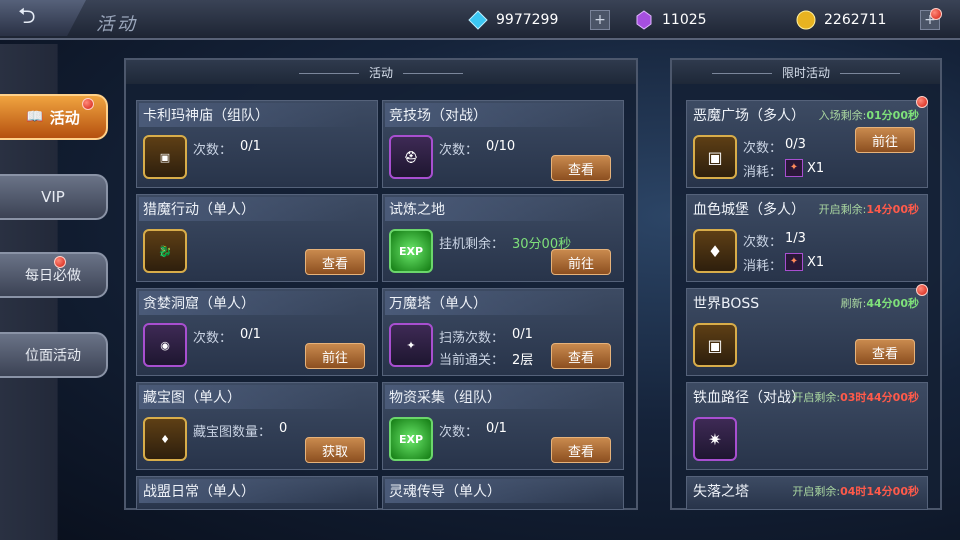 This screenshot has width=960, height=540. Describe the element at coordinates (257, 238) in the screenshot. I see `activity-card: 猎魔行动（单人） 🐉 查看` at that location.